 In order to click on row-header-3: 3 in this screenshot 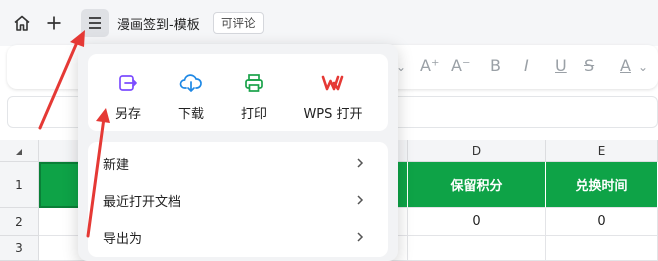, I will do `click(19, 248)`.